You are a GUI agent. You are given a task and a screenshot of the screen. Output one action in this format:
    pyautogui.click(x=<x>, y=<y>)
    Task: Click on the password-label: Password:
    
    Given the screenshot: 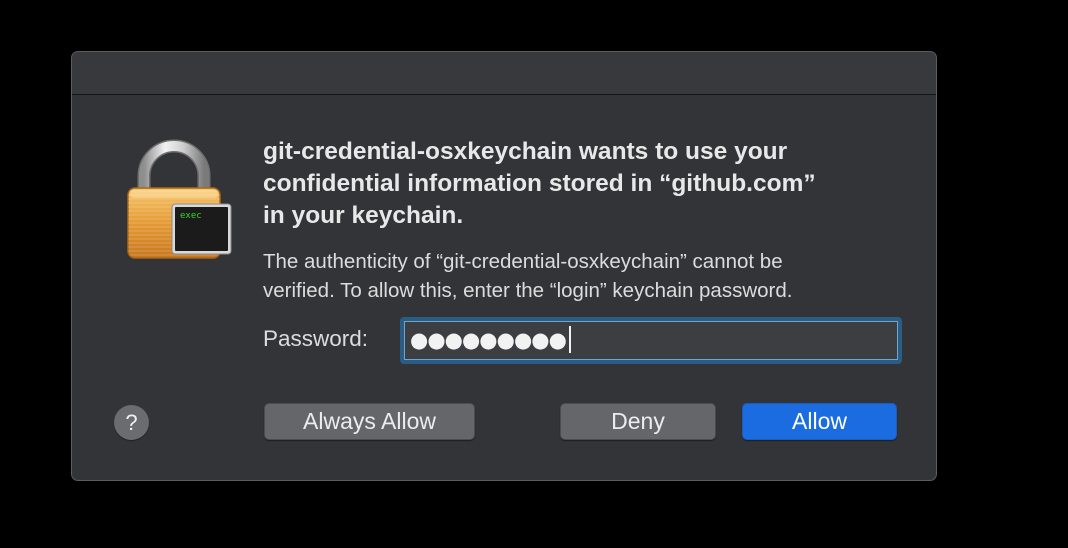 What is the action you would take?
    pyautogui.click(x=316, y=338)
    